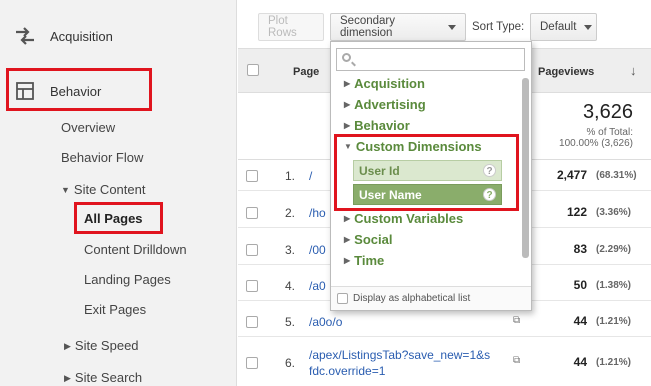  I want to click on highlight-behavior, so click(79, 89).